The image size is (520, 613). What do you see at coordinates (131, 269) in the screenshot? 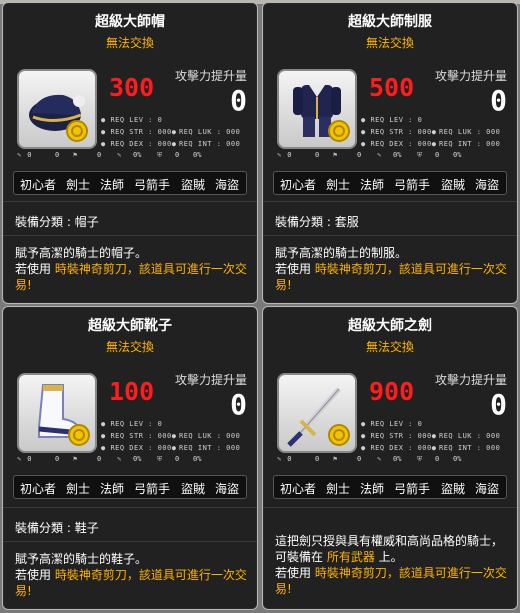
I see `item-description: 賦予高潔的騎士的帽子。 若使用 時裝神奇剪刀，該道具可進行一次交易!` at bounding box center [131, 269].